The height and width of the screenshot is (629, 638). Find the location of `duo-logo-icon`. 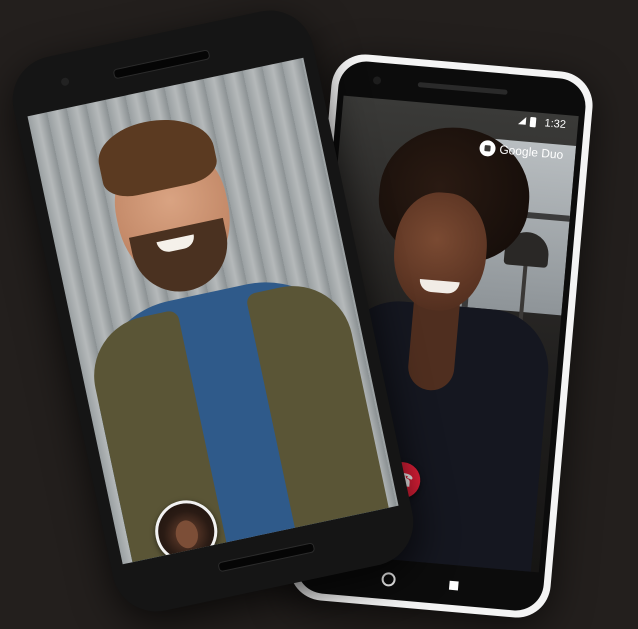

duo-logo-icon is located at coordinates (487, 148).